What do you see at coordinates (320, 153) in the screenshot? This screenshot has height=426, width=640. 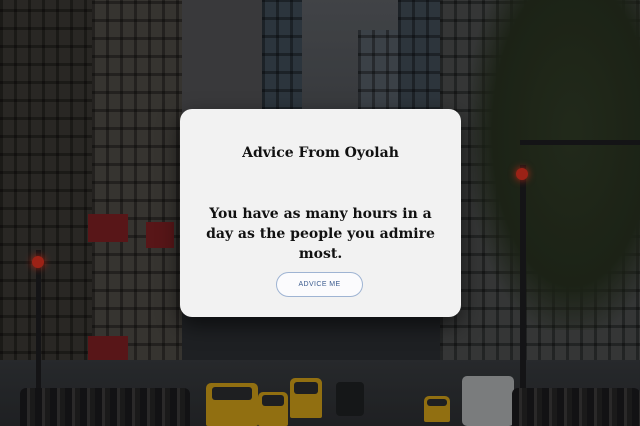 I see `card-title: Advice From Oyolah` at bounding box center [320, 153].